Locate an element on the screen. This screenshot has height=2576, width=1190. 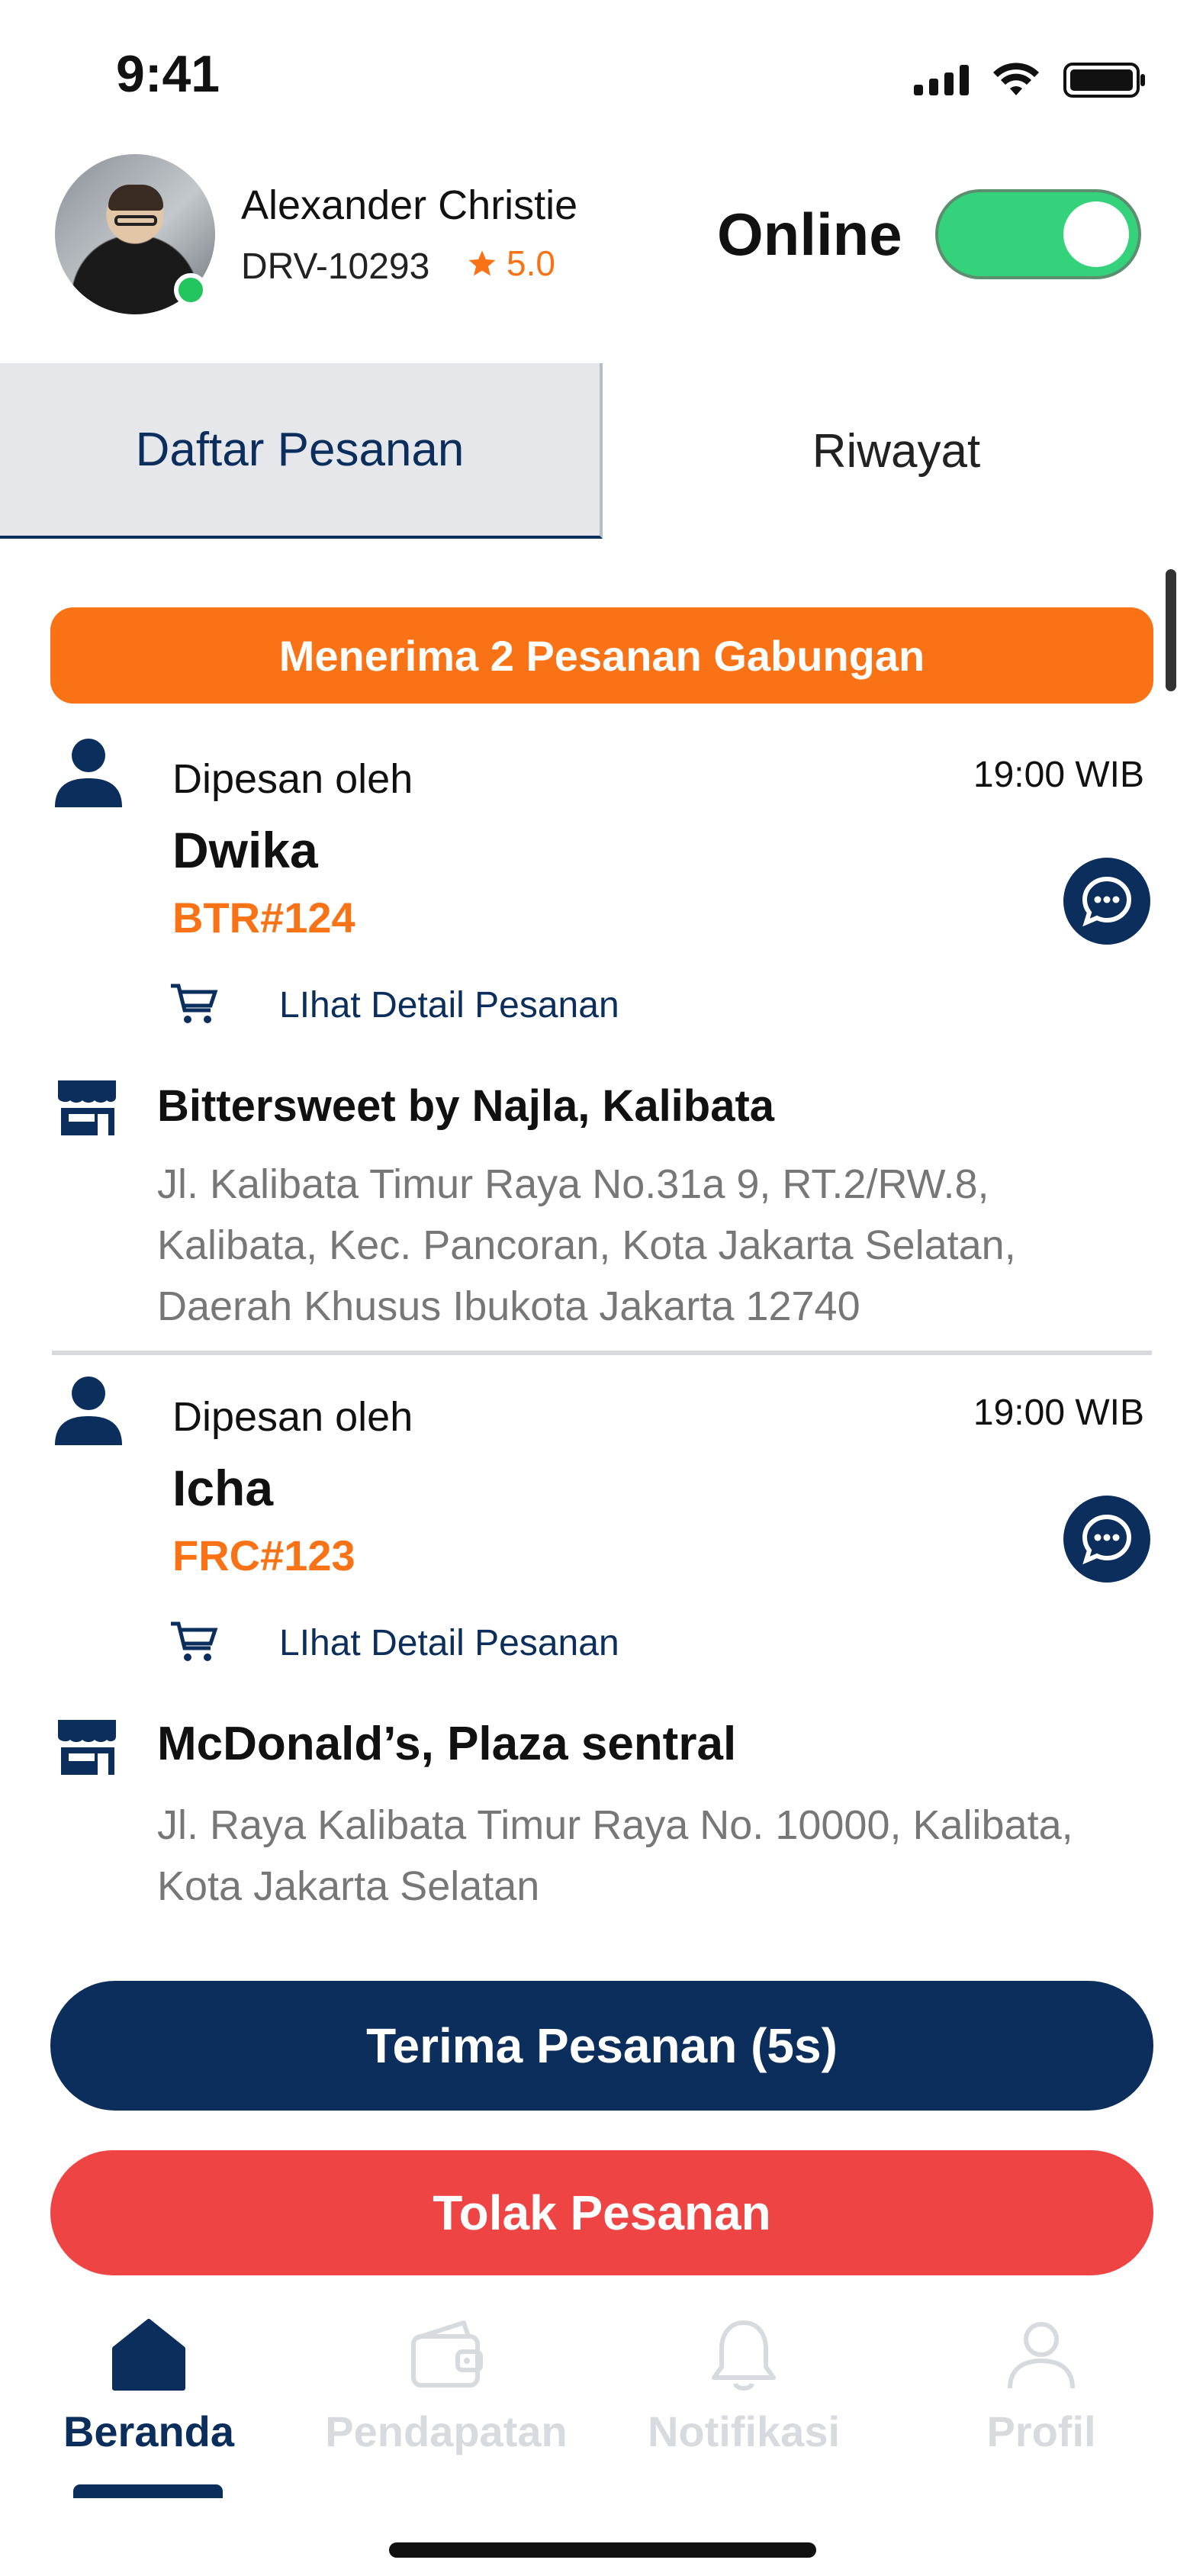
nav-item-profil: Profil is located at coordinates (1041, 2396).